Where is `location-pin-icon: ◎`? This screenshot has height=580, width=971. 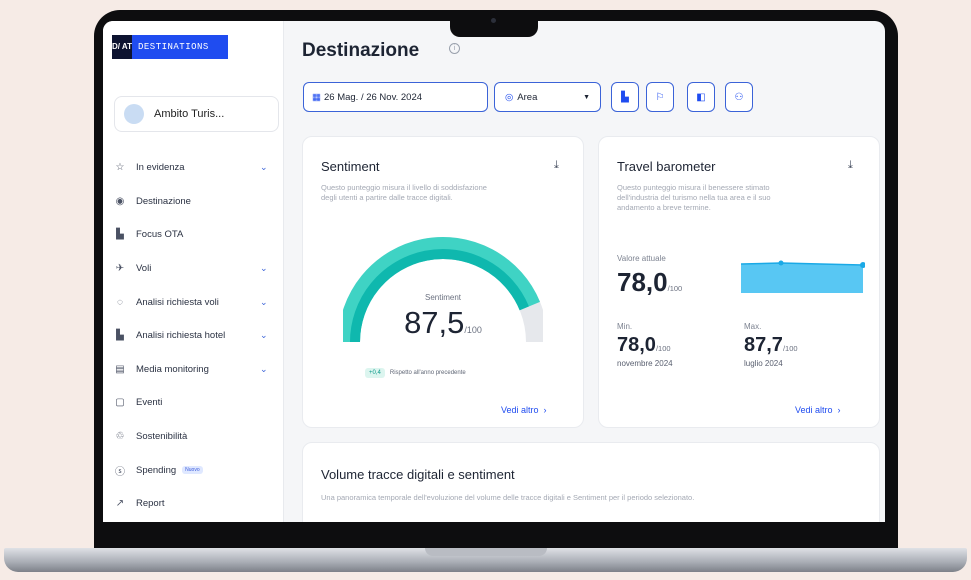 location-pin-icon: ◎ is located at coordinates (509, 97).